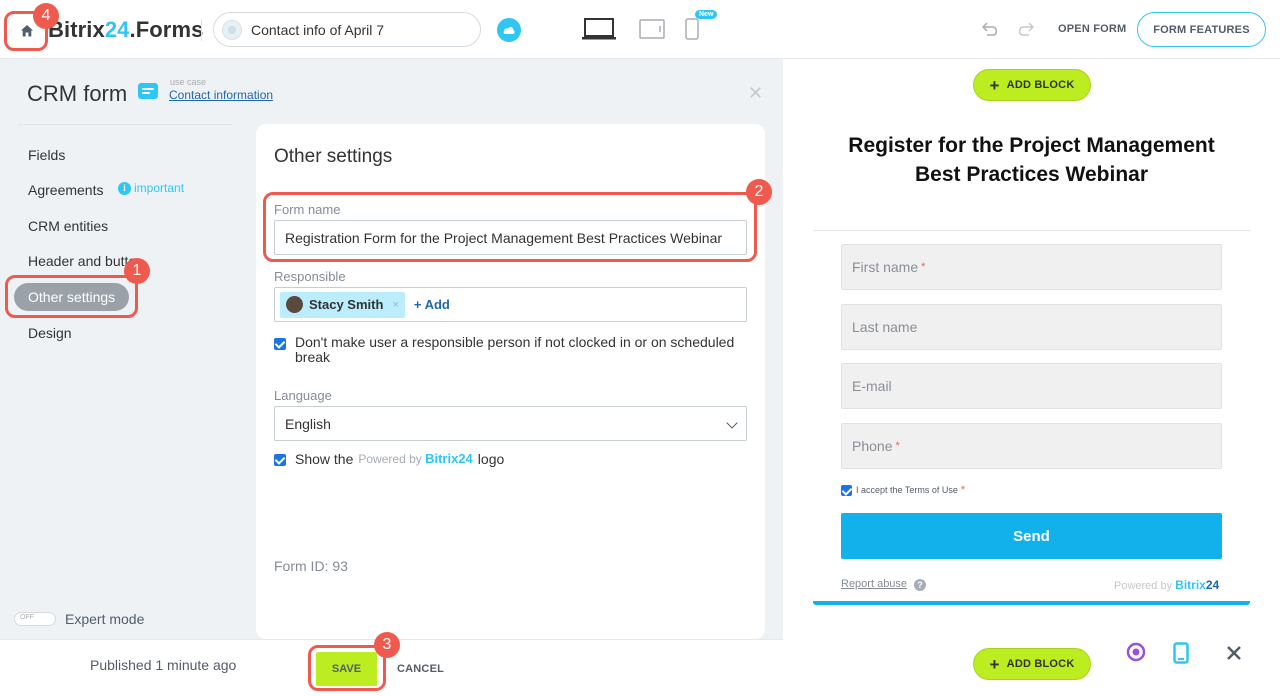  What do you see at coordinates (77, 93) in the screenshot?
I see `panel-title: CRM form` at bounding box center [77, 93].